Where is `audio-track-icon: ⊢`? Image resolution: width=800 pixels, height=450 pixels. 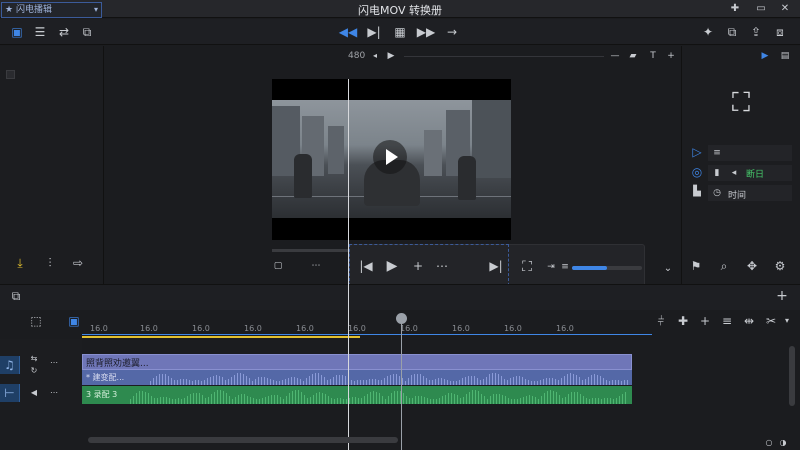 audio-track-icon: ⊢ is located at coordinates (10, 393).